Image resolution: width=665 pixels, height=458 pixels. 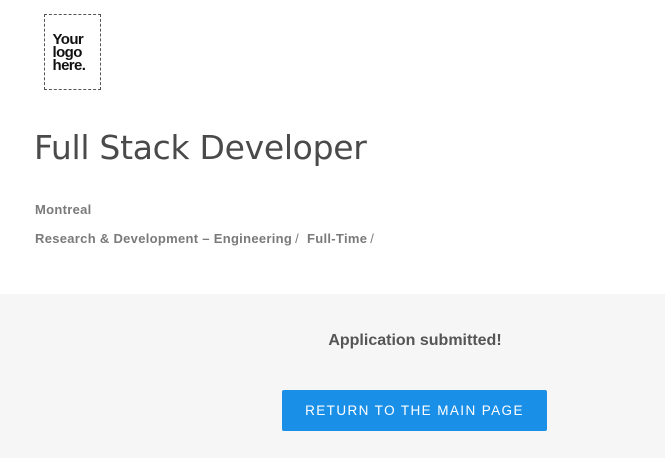 I want to click on job-location: Montreal, so click(x=63, y=209).